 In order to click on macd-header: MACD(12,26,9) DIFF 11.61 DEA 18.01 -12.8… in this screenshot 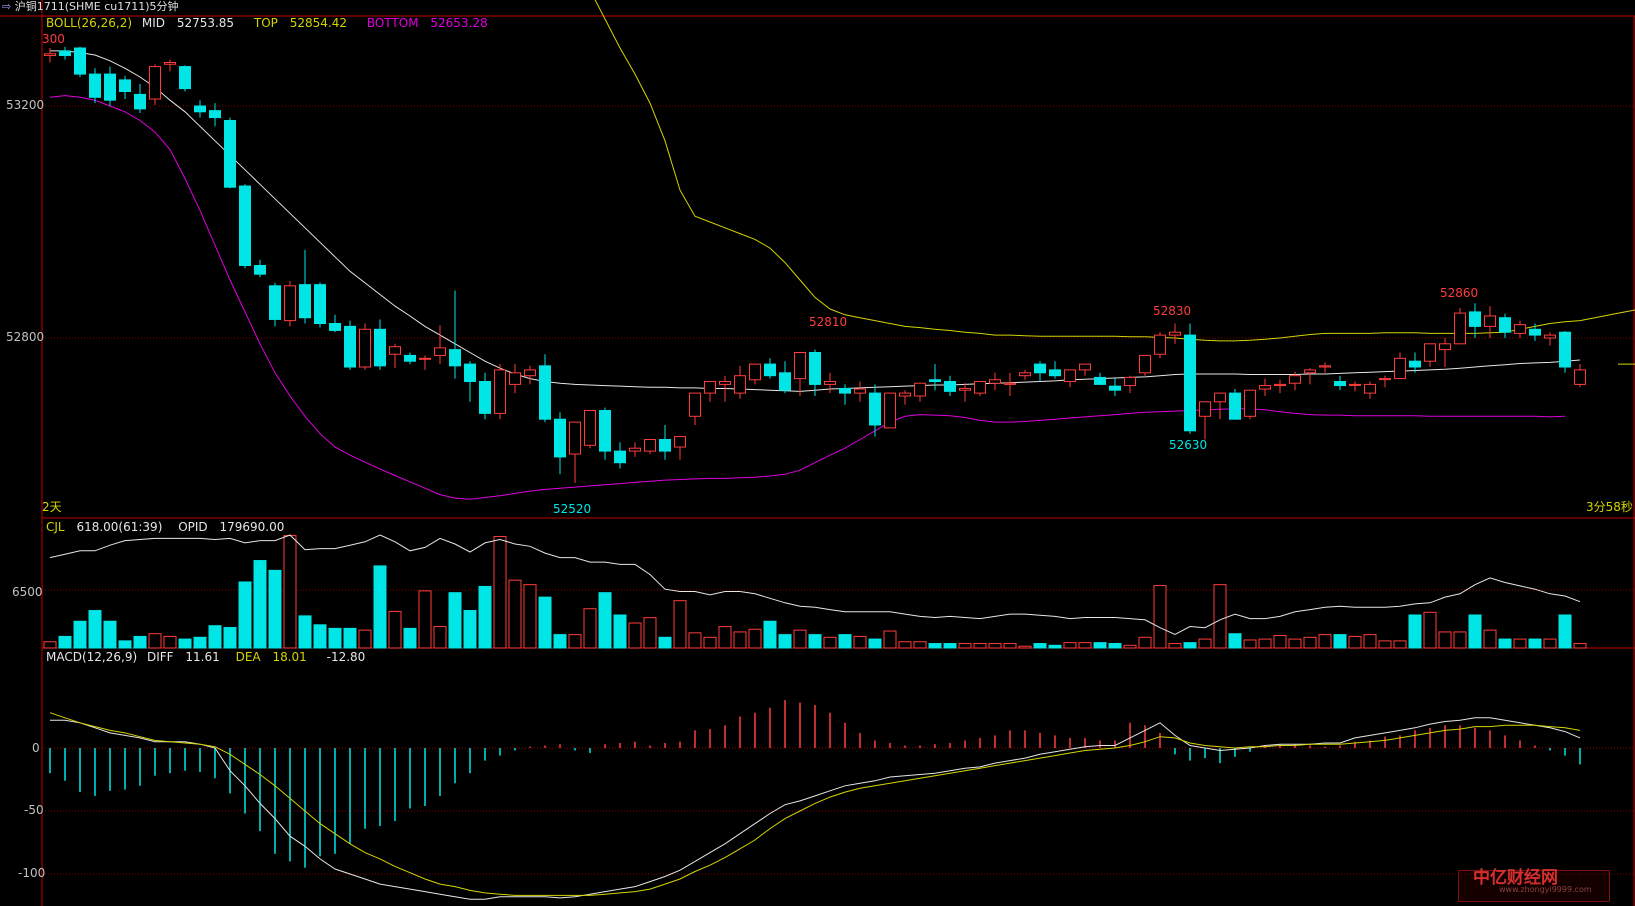, I will do `click(205, 657)`.